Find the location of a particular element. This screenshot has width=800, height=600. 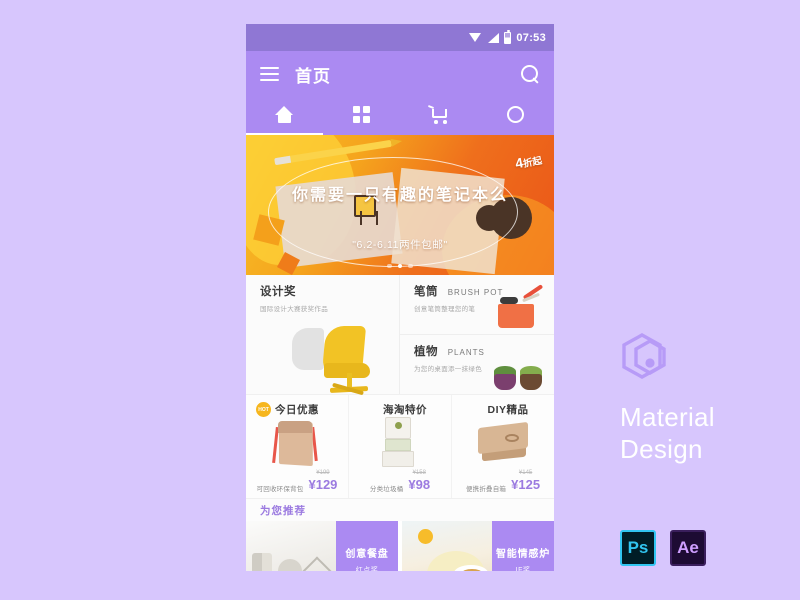

product-title: DIY精品 is located at coordinates (508, 410).